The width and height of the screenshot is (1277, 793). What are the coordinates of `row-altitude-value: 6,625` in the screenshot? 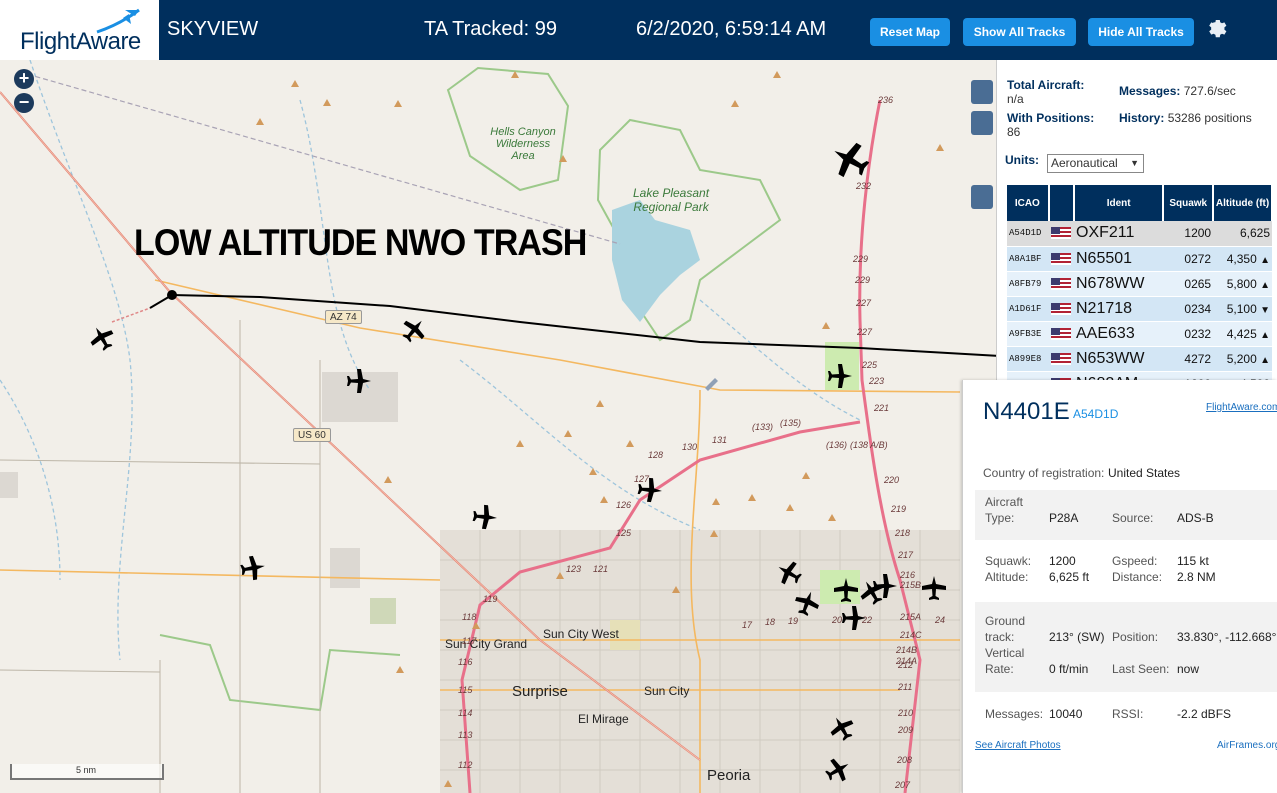 It's located at (1254, 233).